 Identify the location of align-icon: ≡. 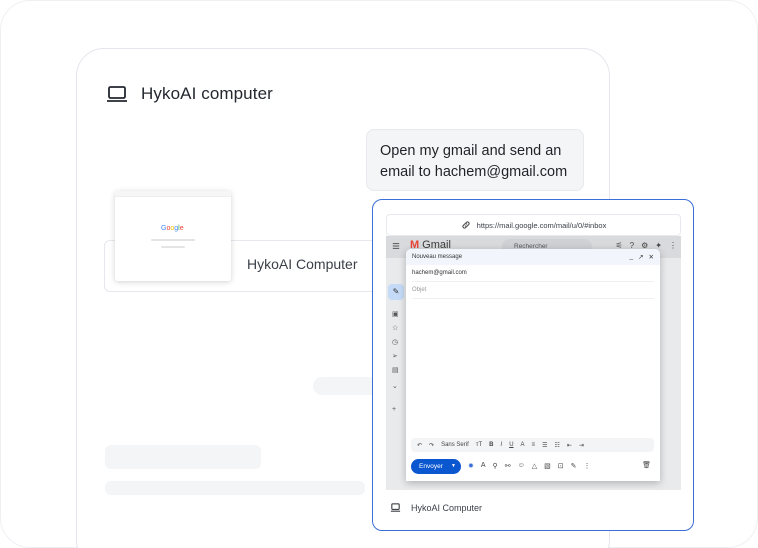
(534, 445).